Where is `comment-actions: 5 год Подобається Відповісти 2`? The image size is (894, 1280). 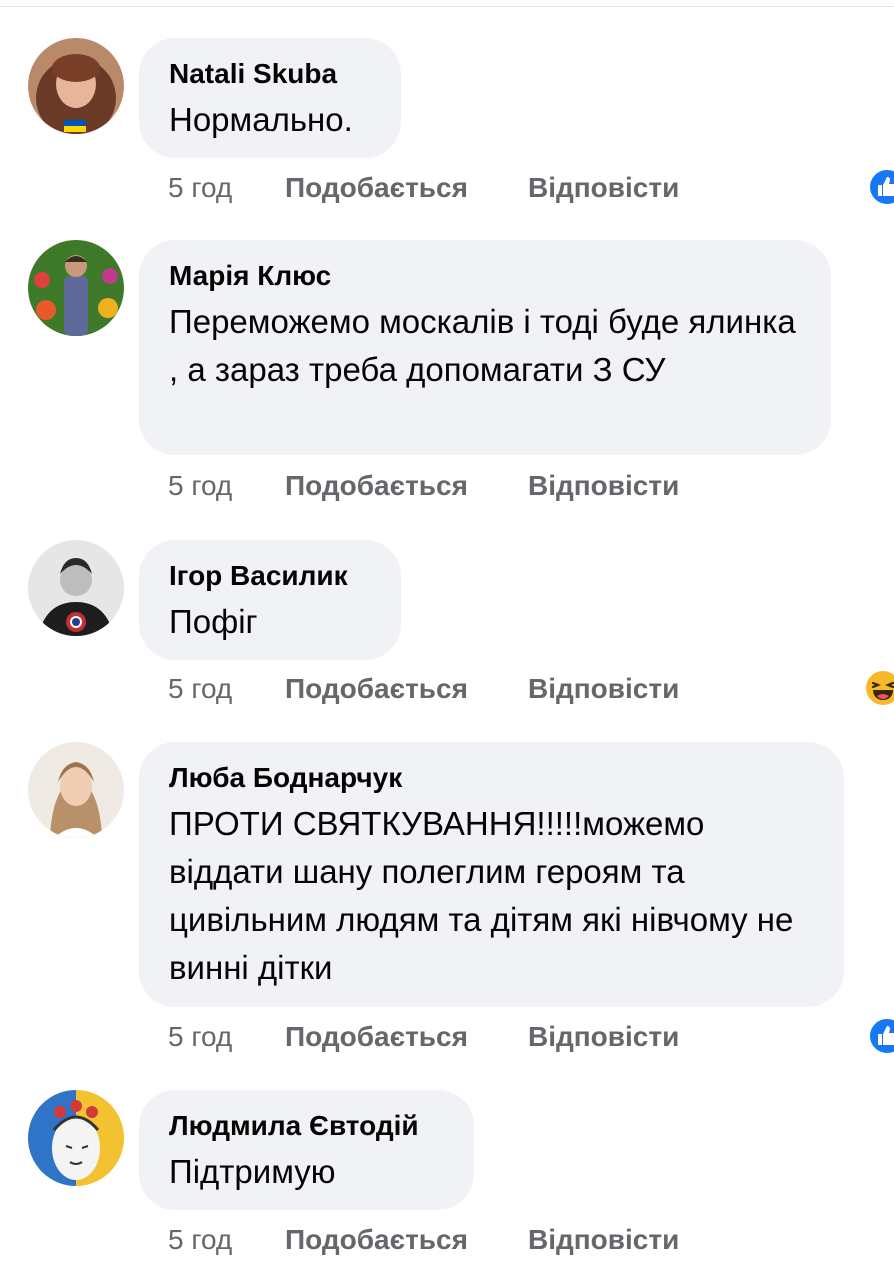 comment-actions: 5 год Подобається Відповісти 2 is located at coordinates (531, 689).